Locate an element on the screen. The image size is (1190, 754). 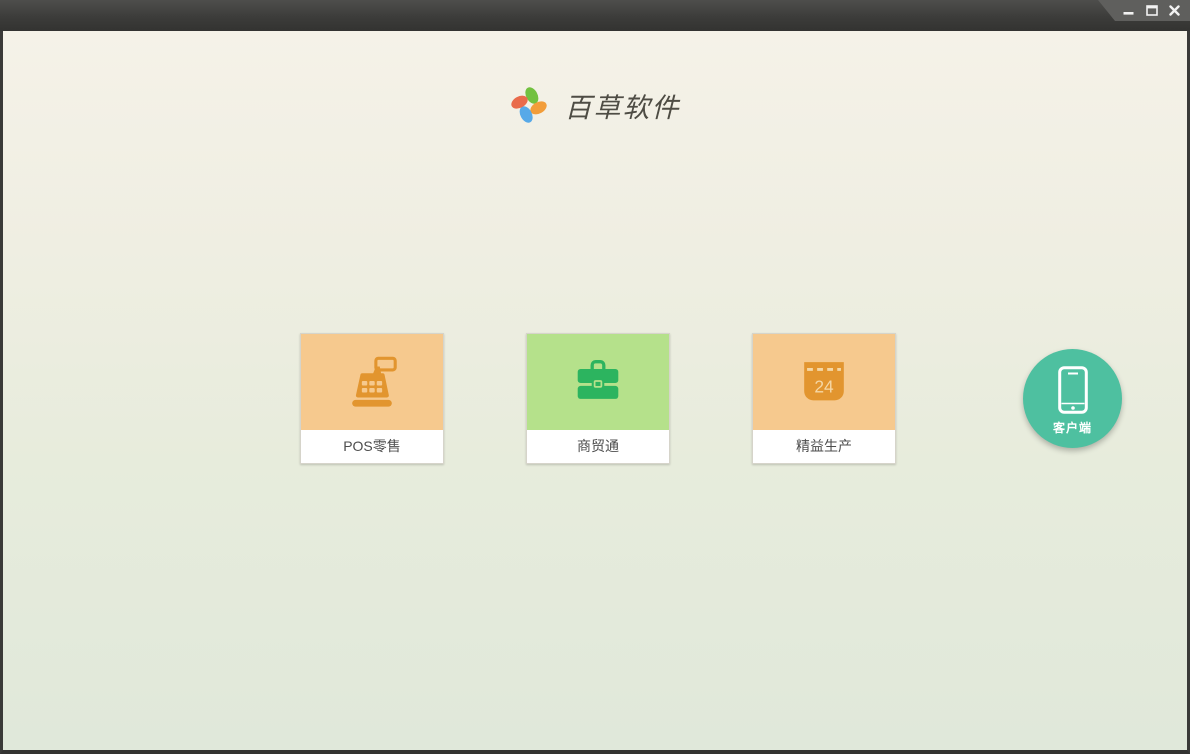
product-label: POS零售 is located at coordinates (372, 446).